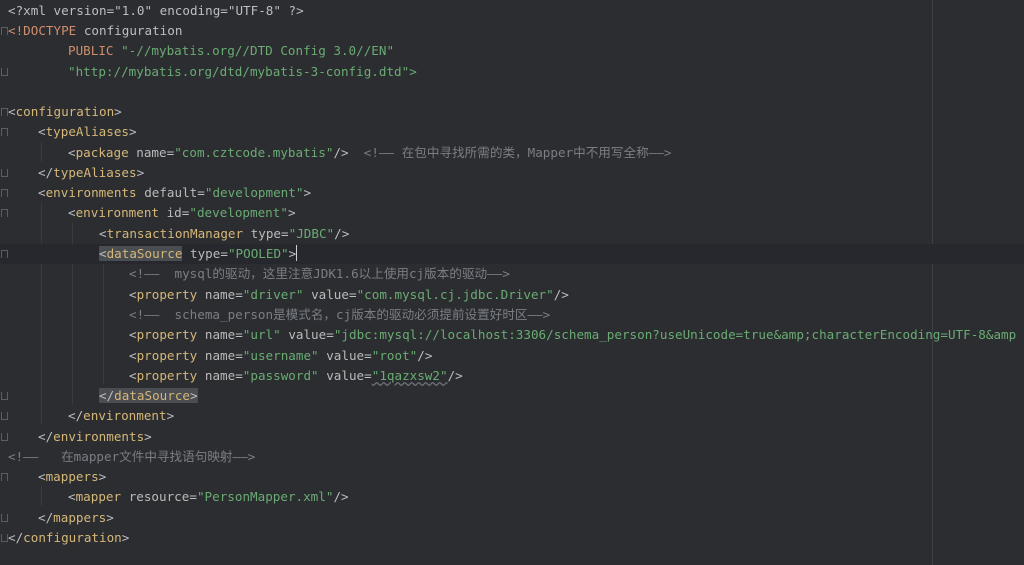 The image size is (1024, 565). I want to click on code-line: <!—— mysql的驱动，这里注意JDK1.6以上使用cj版本的驱动——>, so click(512, 274).